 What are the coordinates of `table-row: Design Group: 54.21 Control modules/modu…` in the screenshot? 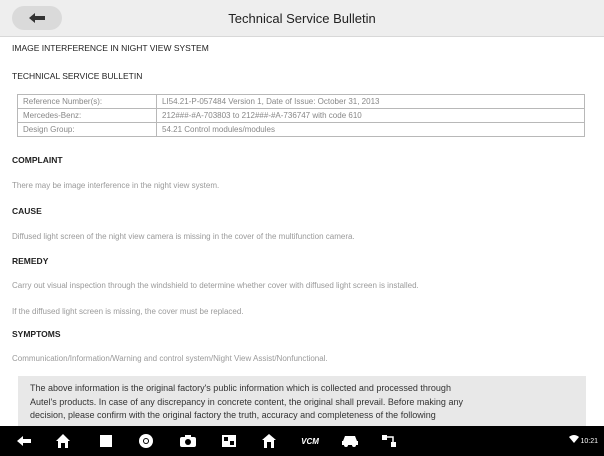 It's located at (301, 129).